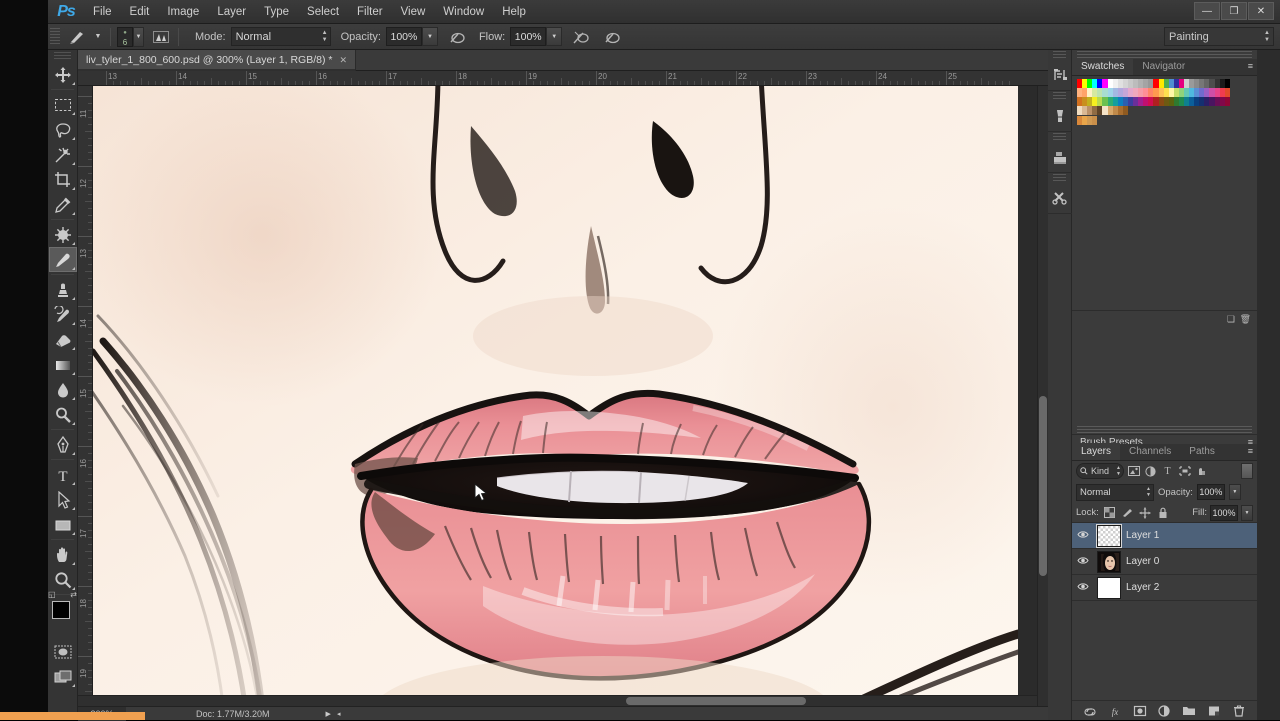 This screenshot has height=721, width=1280. I want to click on tab-layers: Layers, so click(1096, 451).